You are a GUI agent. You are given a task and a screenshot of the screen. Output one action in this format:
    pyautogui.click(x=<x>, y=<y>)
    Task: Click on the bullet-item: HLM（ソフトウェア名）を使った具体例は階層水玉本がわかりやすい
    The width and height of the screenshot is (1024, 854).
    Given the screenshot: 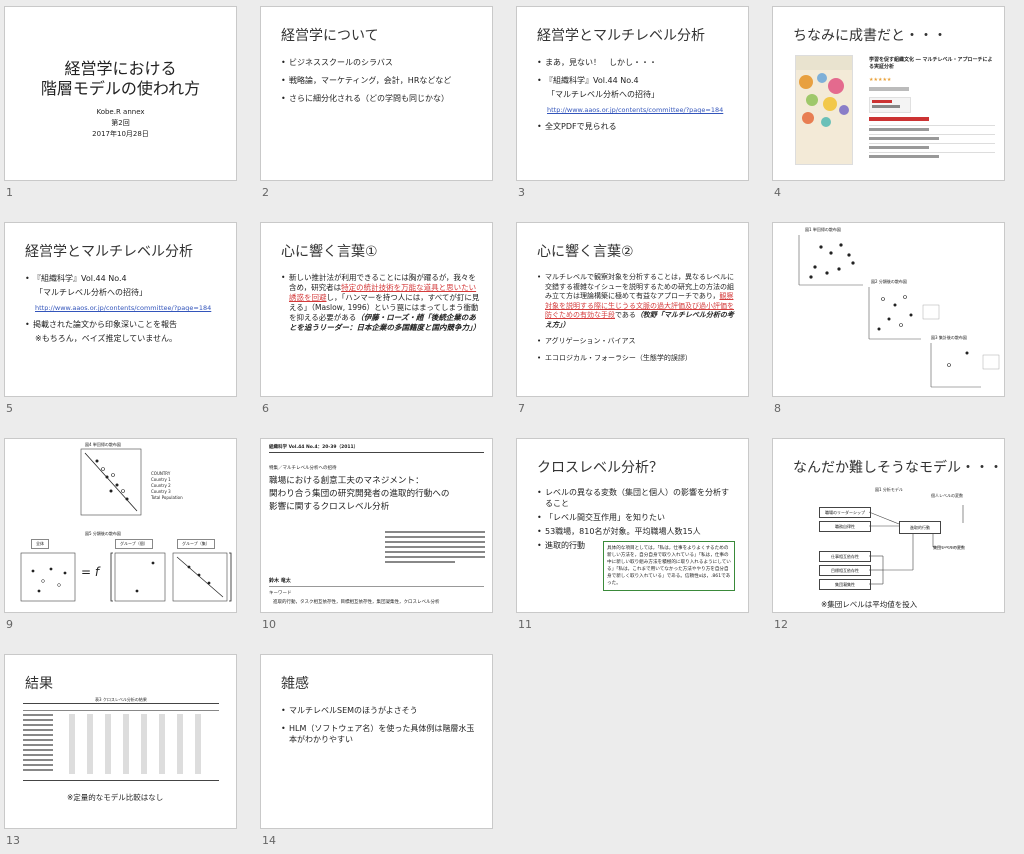 What is the action you would take?
    pyautogui.click(x=380, y=734)
    